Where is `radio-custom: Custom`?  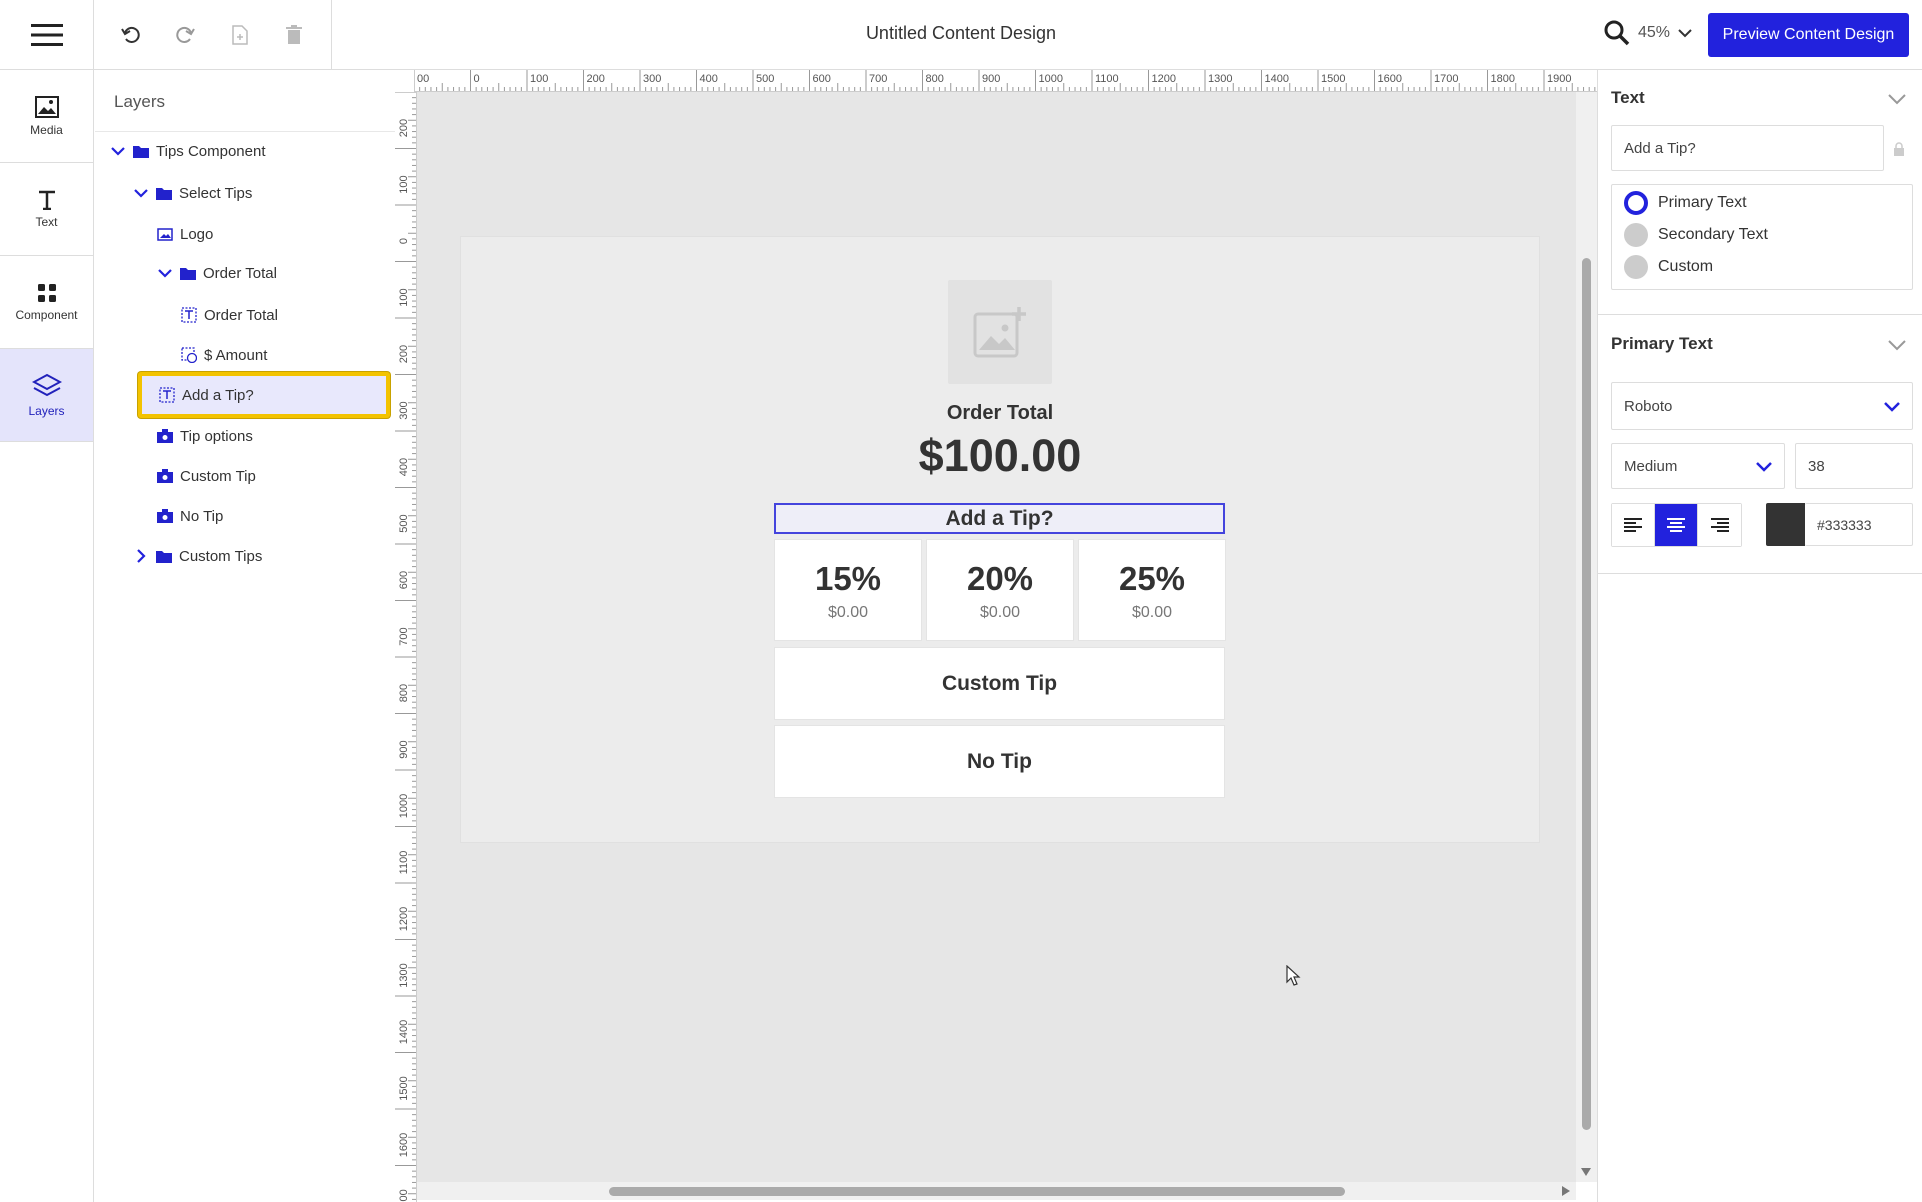 radio-custom: Custom is located at coordinates (1668, 267).